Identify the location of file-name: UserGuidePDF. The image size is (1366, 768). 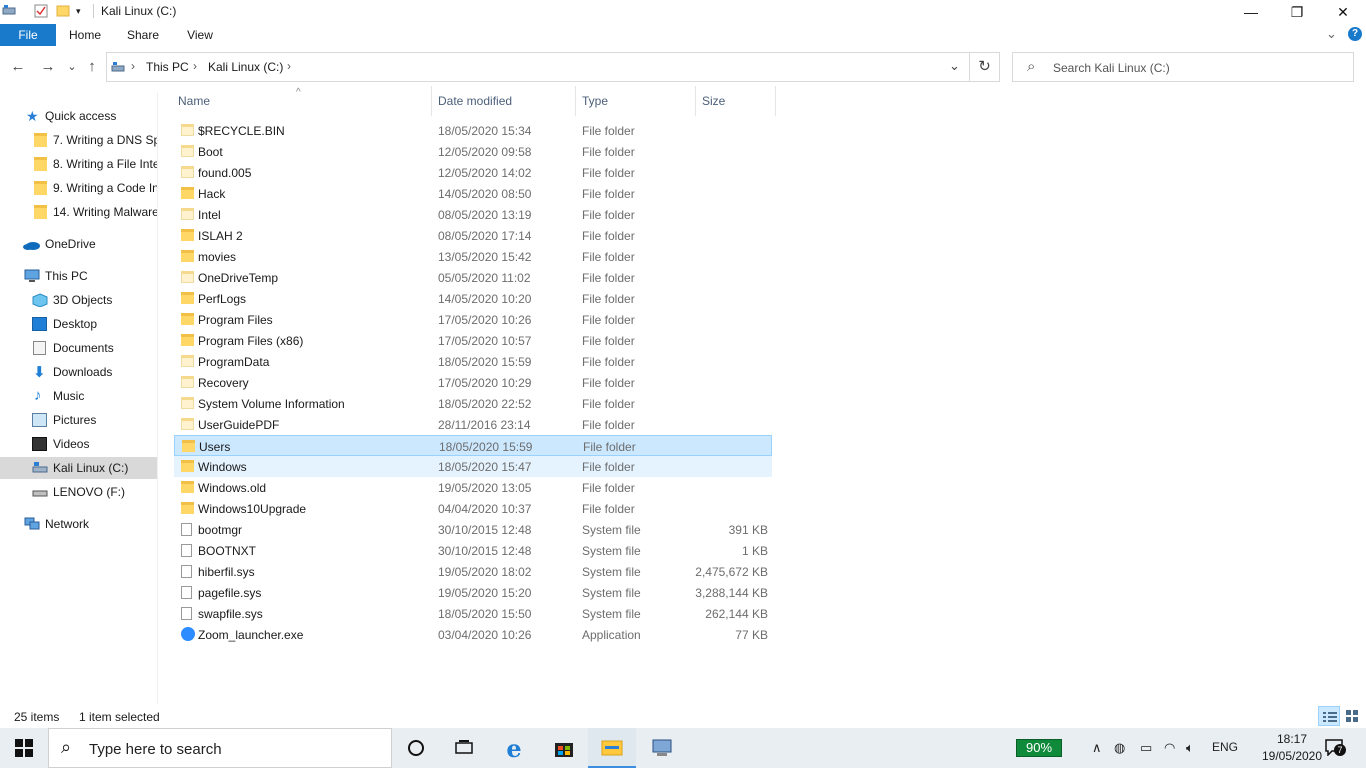
(239, 425).